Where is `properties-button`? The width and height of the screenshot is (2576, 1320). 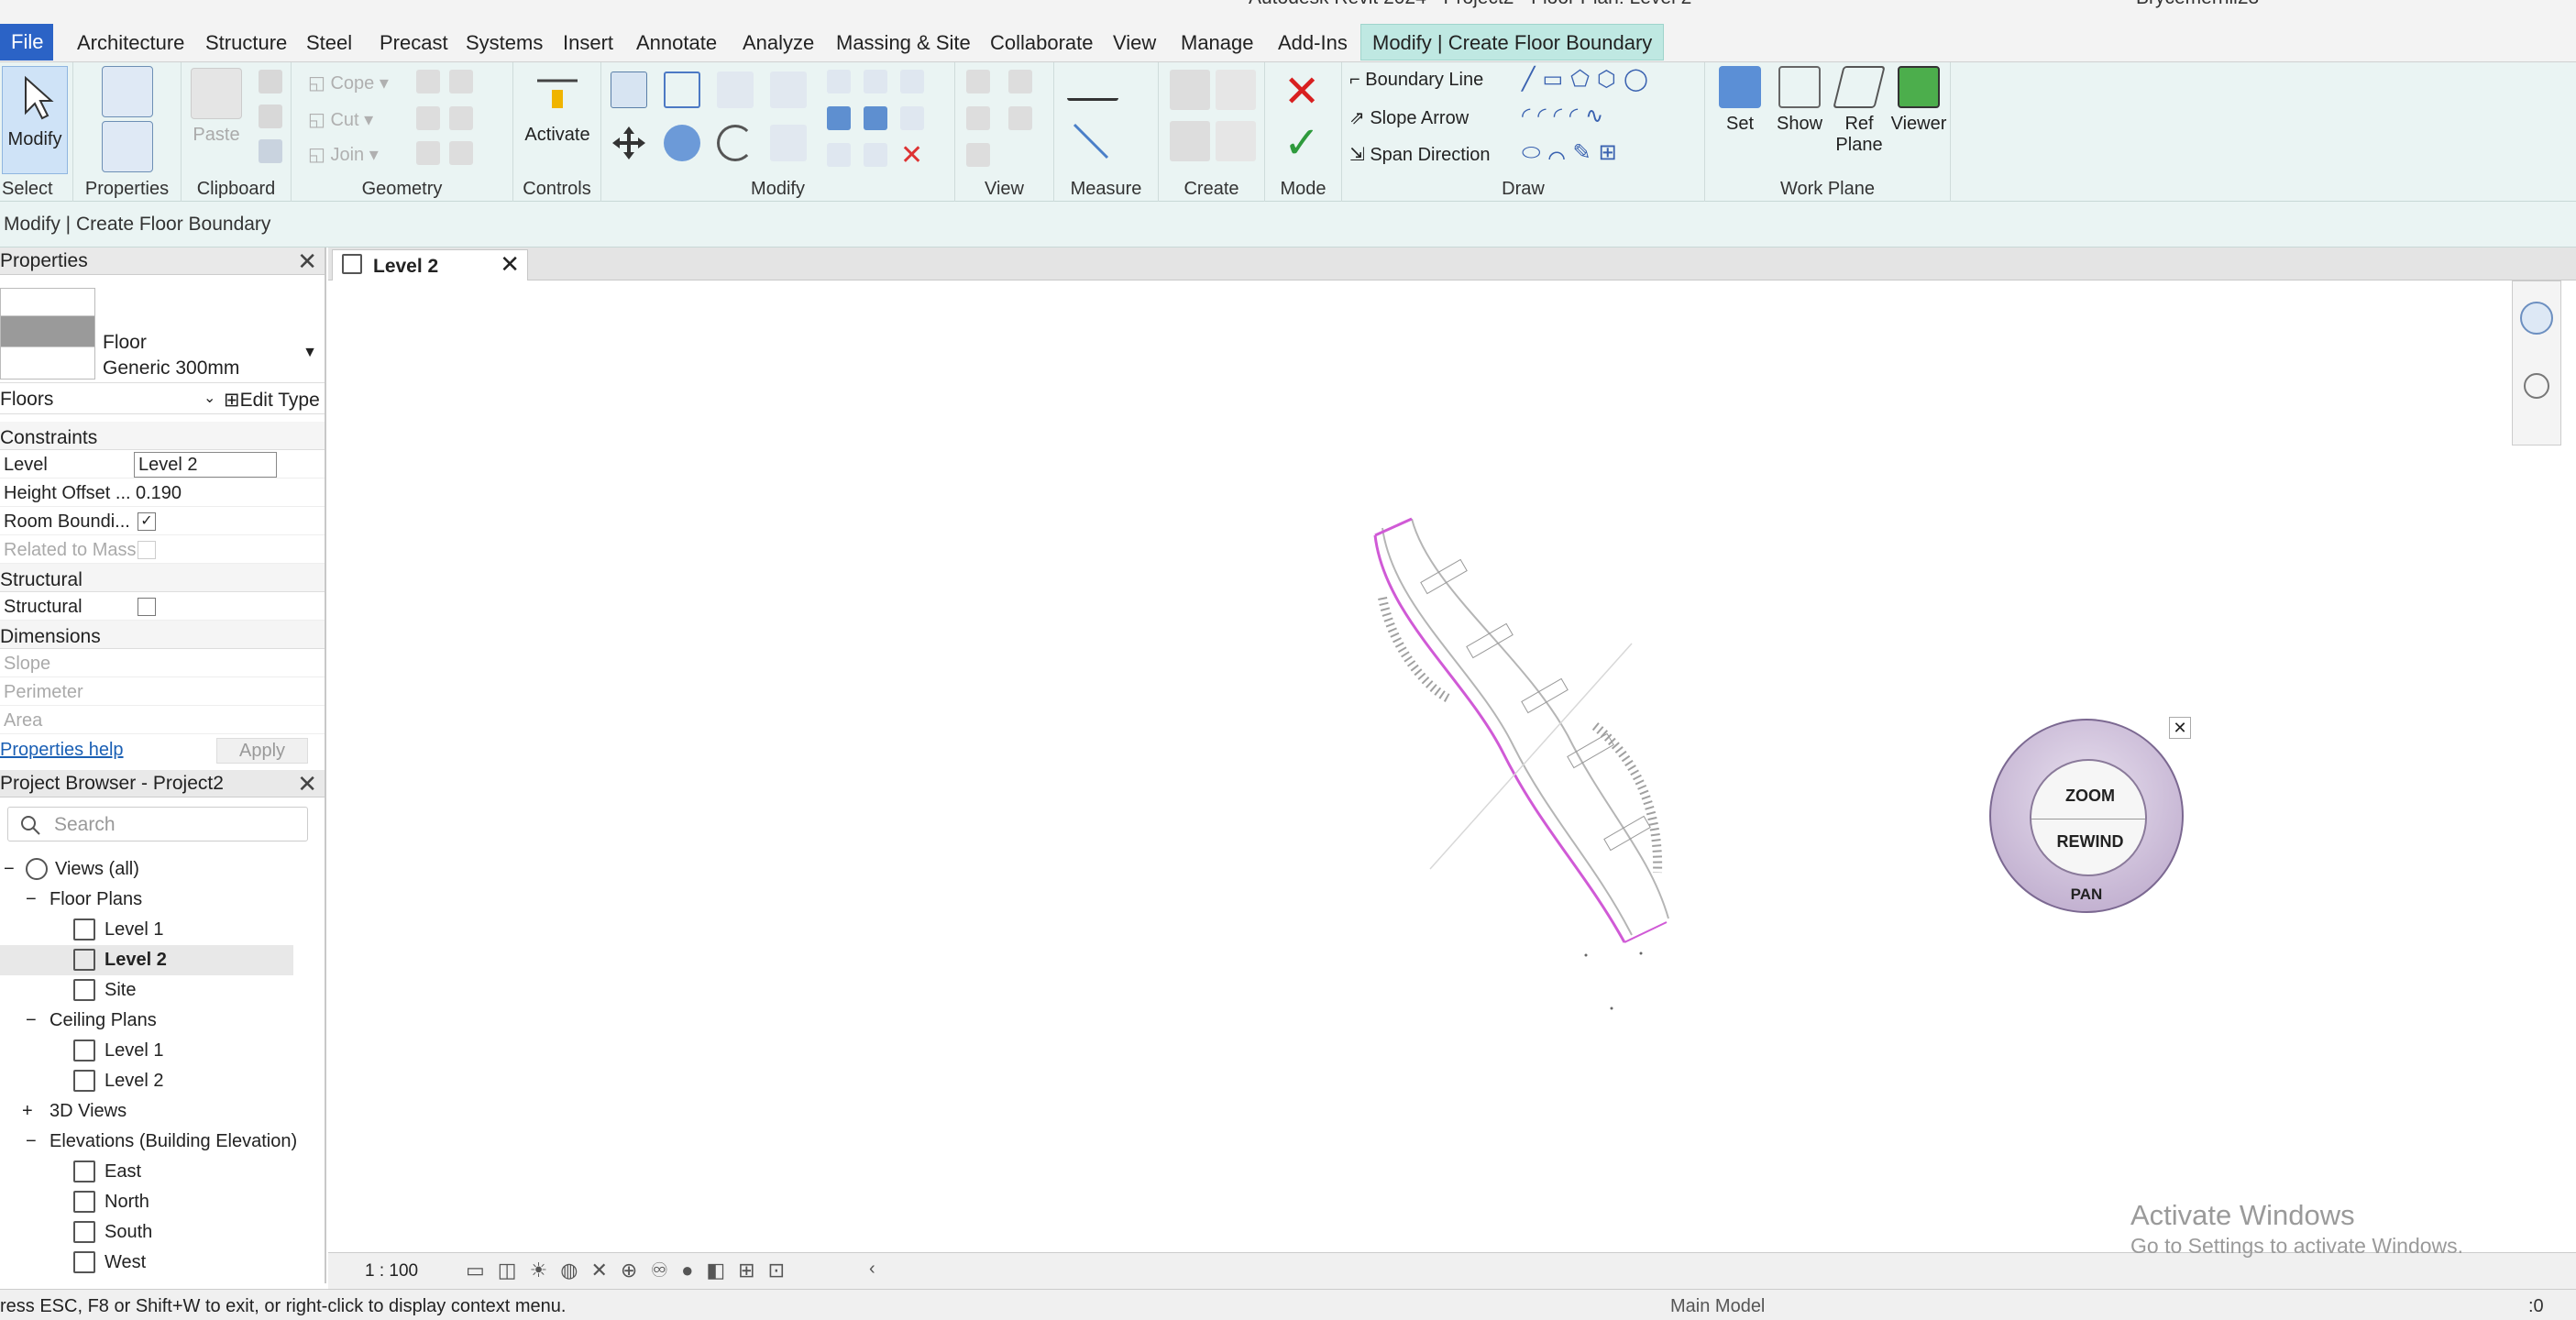
properties-button is located at coordinates (127, 122).